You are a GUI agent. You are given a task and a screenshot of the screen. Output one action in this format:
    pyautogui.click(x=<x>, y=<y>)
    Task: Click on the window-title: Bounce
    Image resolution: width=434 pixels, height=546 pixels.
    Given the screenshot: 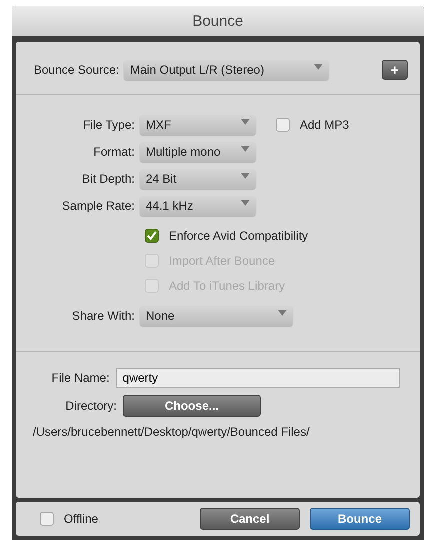 What is the action you would take?
    pyautogui.click(x=218, y=21)
    